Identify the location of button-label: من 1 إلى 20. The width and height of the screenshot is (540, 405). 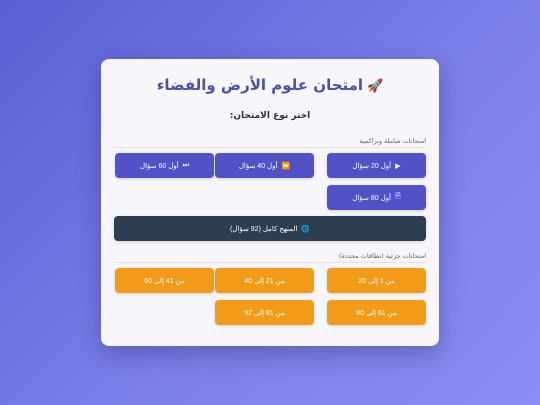
(376, 281).